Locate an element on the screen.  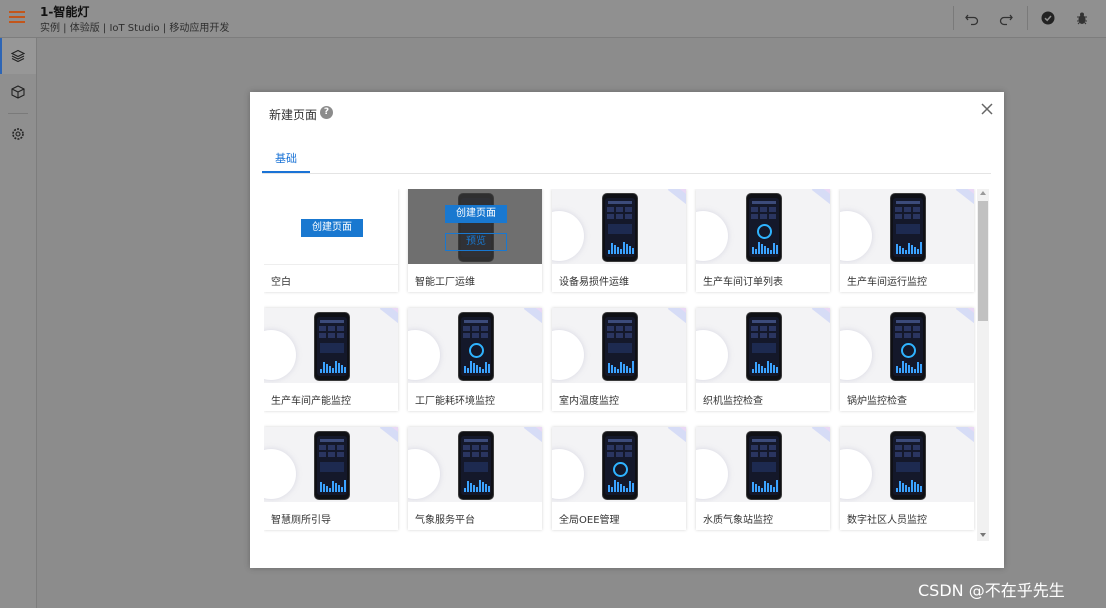
template-scrollbar is located at coordinates (983, 365).